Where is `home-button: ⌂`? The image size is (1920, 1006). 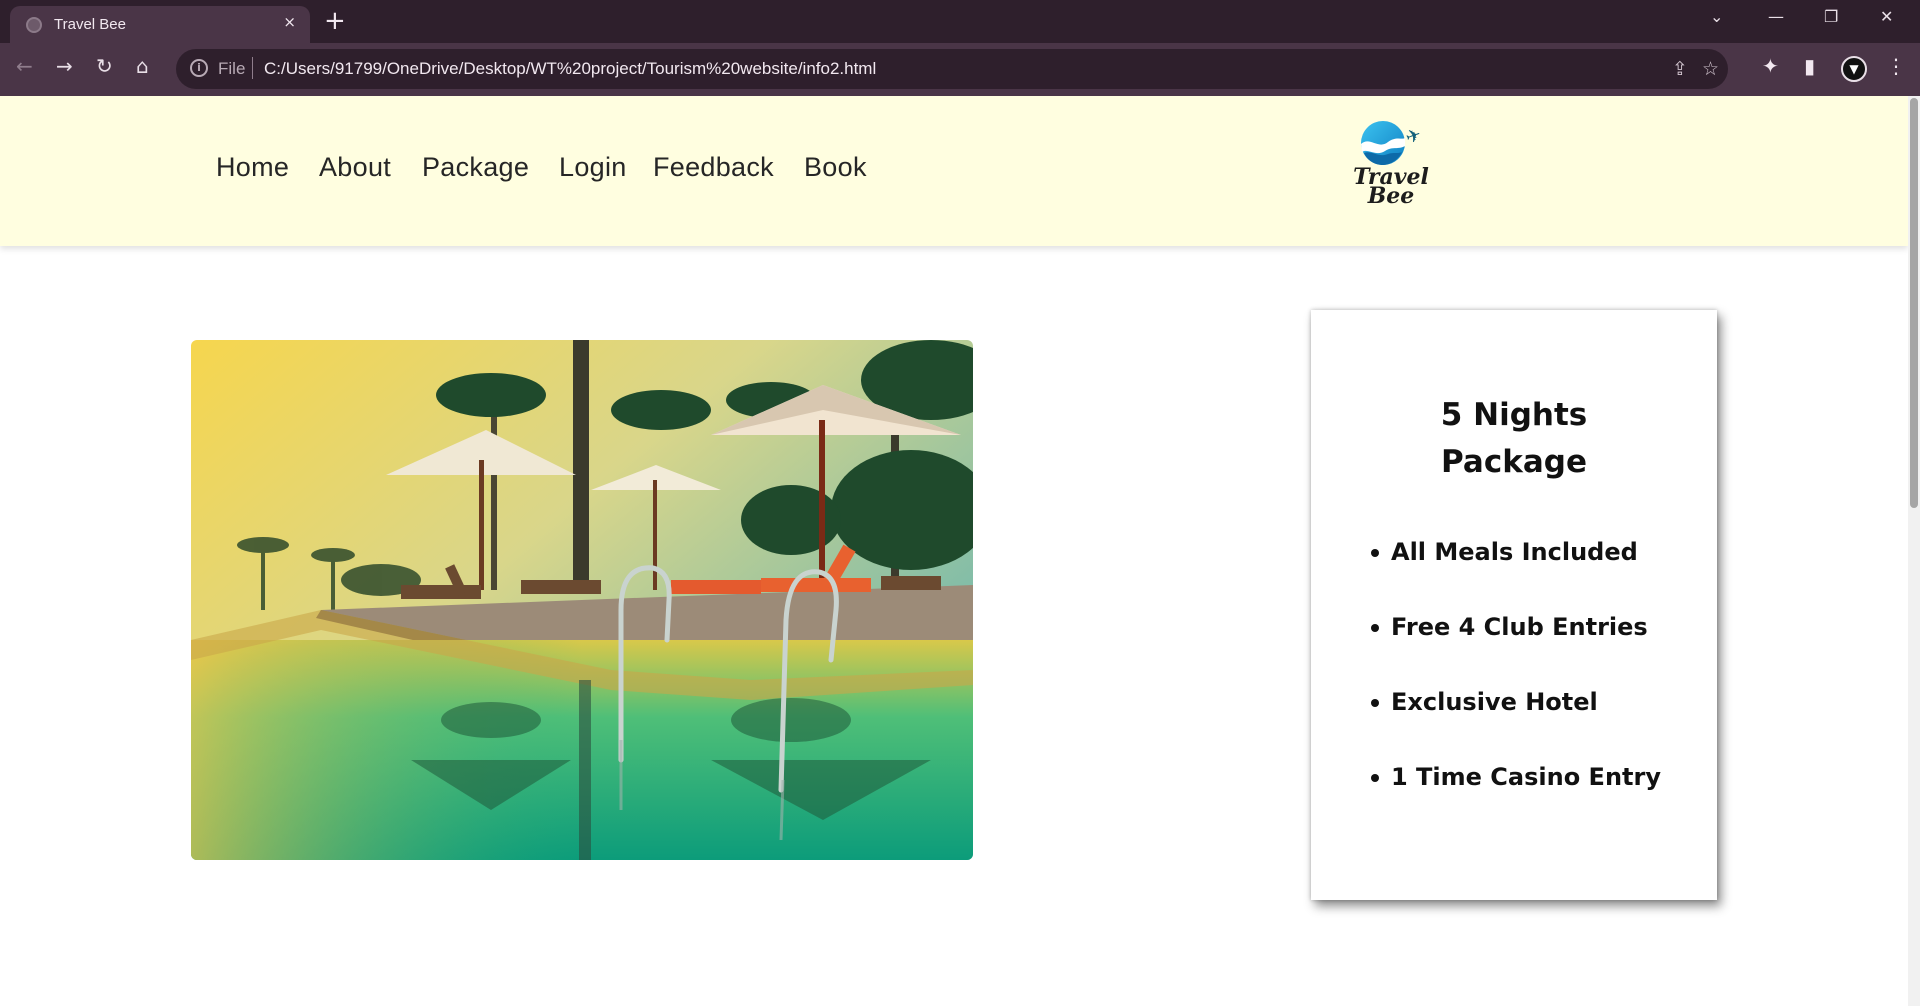
home-button: ⌂ is located at coordinates (142, 66).